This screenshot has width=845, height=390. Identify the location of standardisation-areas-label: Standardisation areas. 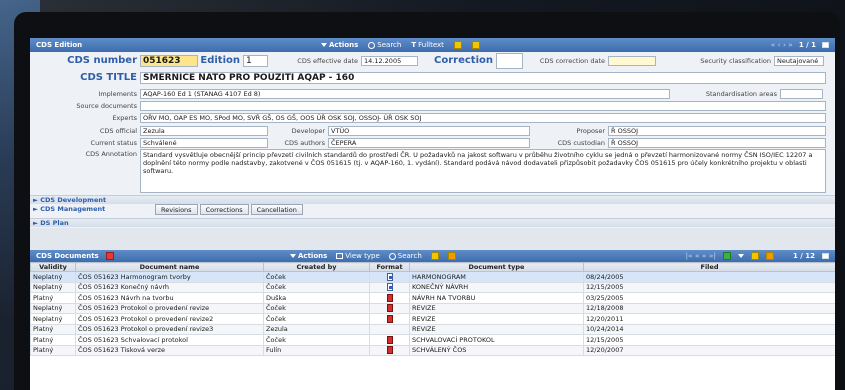
(741, 93).